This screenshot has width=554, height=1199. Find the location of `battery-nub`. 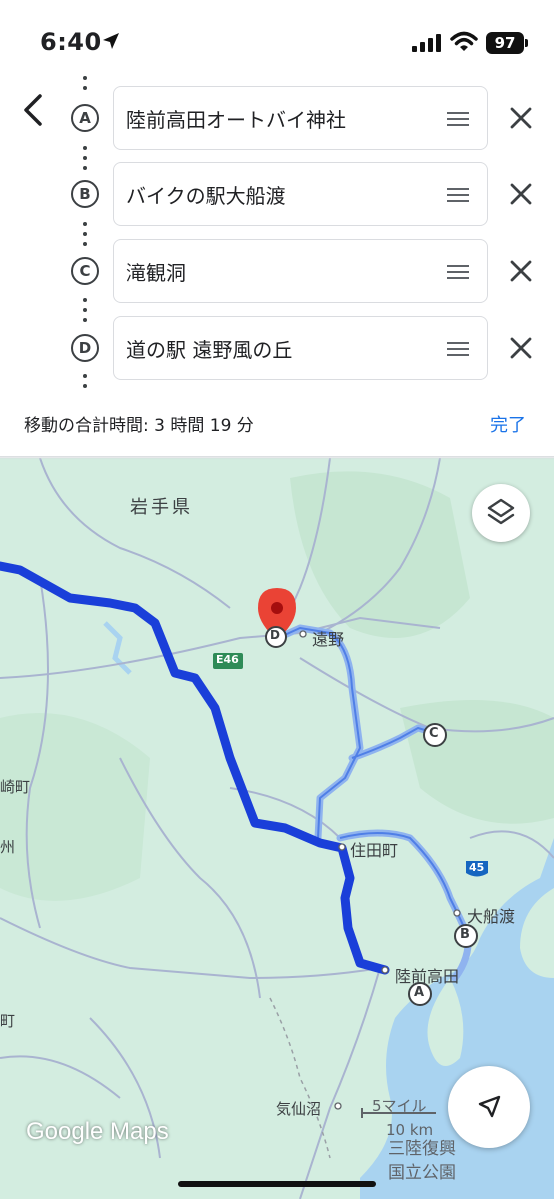

battery-nub is located at coordinates (526, 43).